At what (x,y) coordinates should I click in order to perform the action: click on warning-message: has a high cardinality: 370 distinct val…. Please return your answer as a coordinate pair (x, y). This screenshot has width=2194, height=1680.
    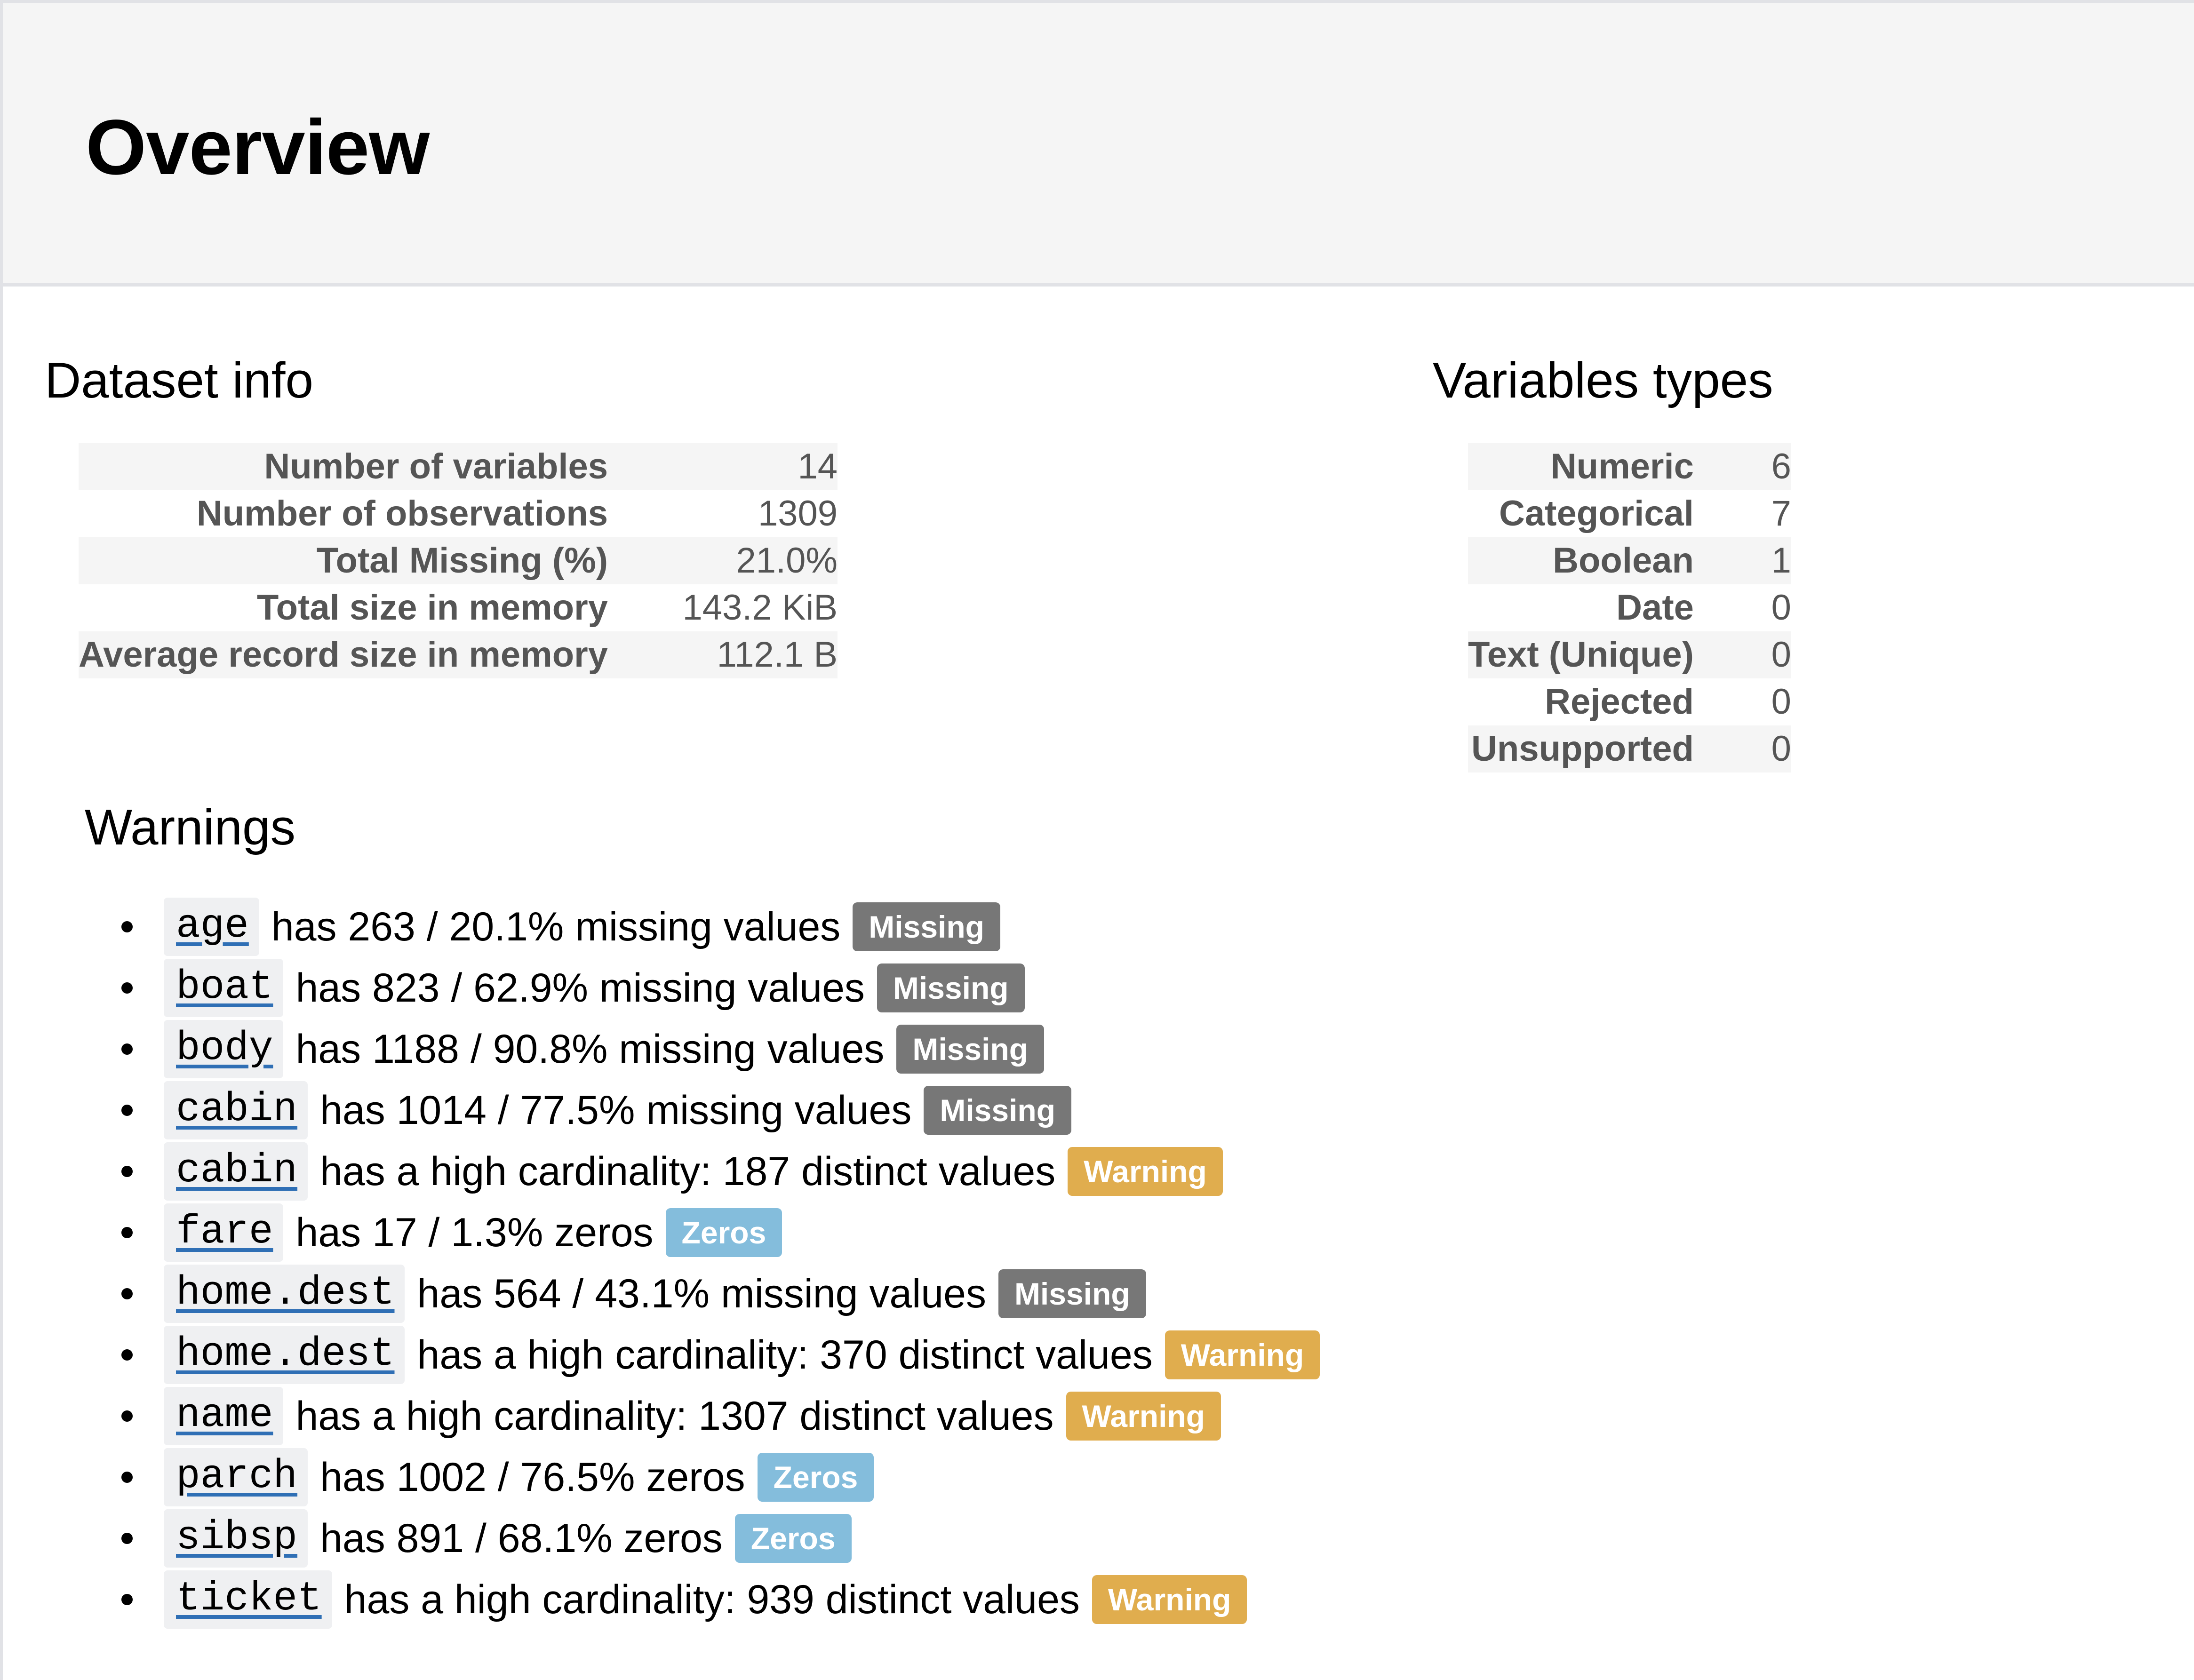
    Looking at the image, I should click on (785, 1354).